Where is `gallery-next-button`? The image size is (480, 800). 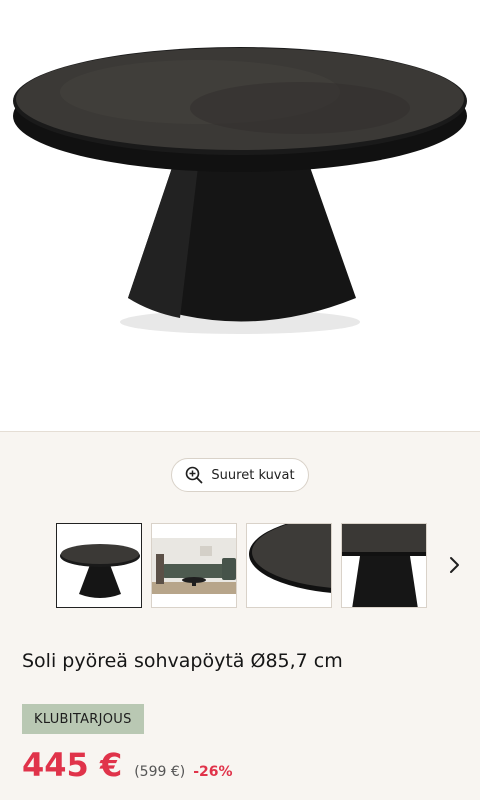
gallery-next-button is located at coordinates (454, 565).